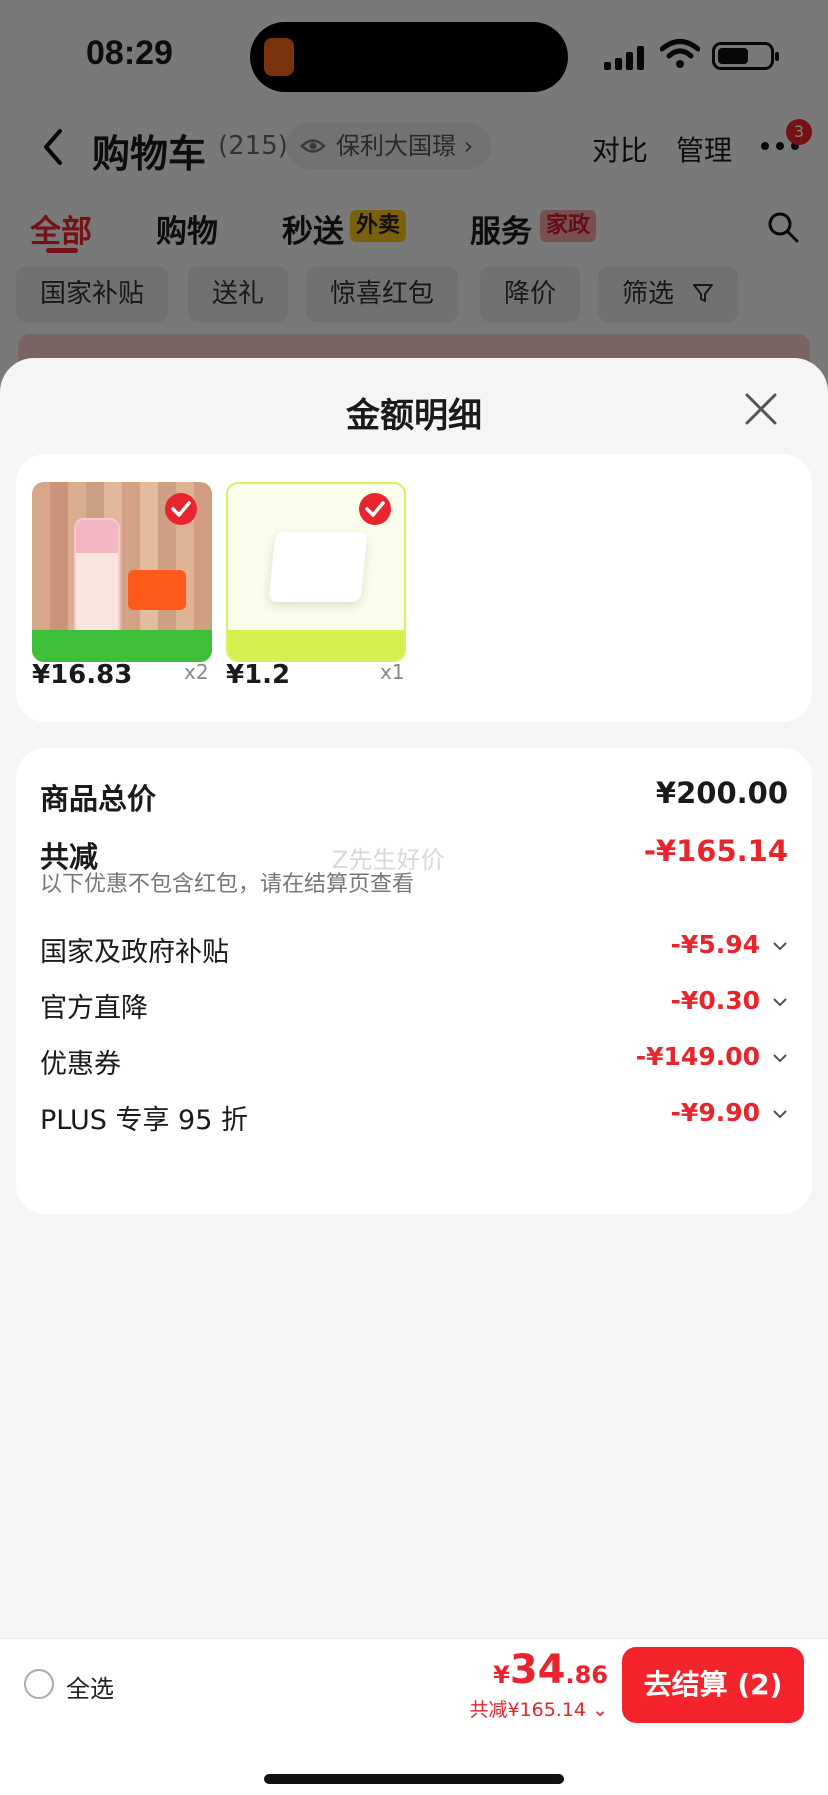 This screenshot has height=1795, width=828. What do you see at coordinates (721, 793) in the screenshot?
I see `total-price-value: ¥200.00` at bounding box center [721, 793].